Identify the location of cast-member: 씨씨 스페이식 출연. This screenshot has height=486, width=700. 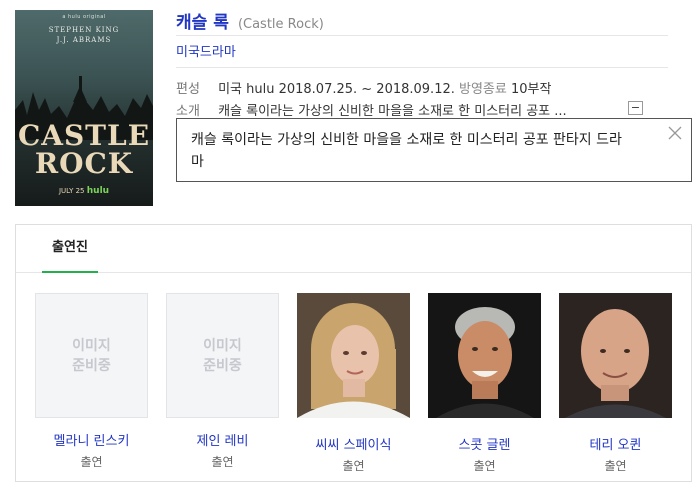
(353, 383).